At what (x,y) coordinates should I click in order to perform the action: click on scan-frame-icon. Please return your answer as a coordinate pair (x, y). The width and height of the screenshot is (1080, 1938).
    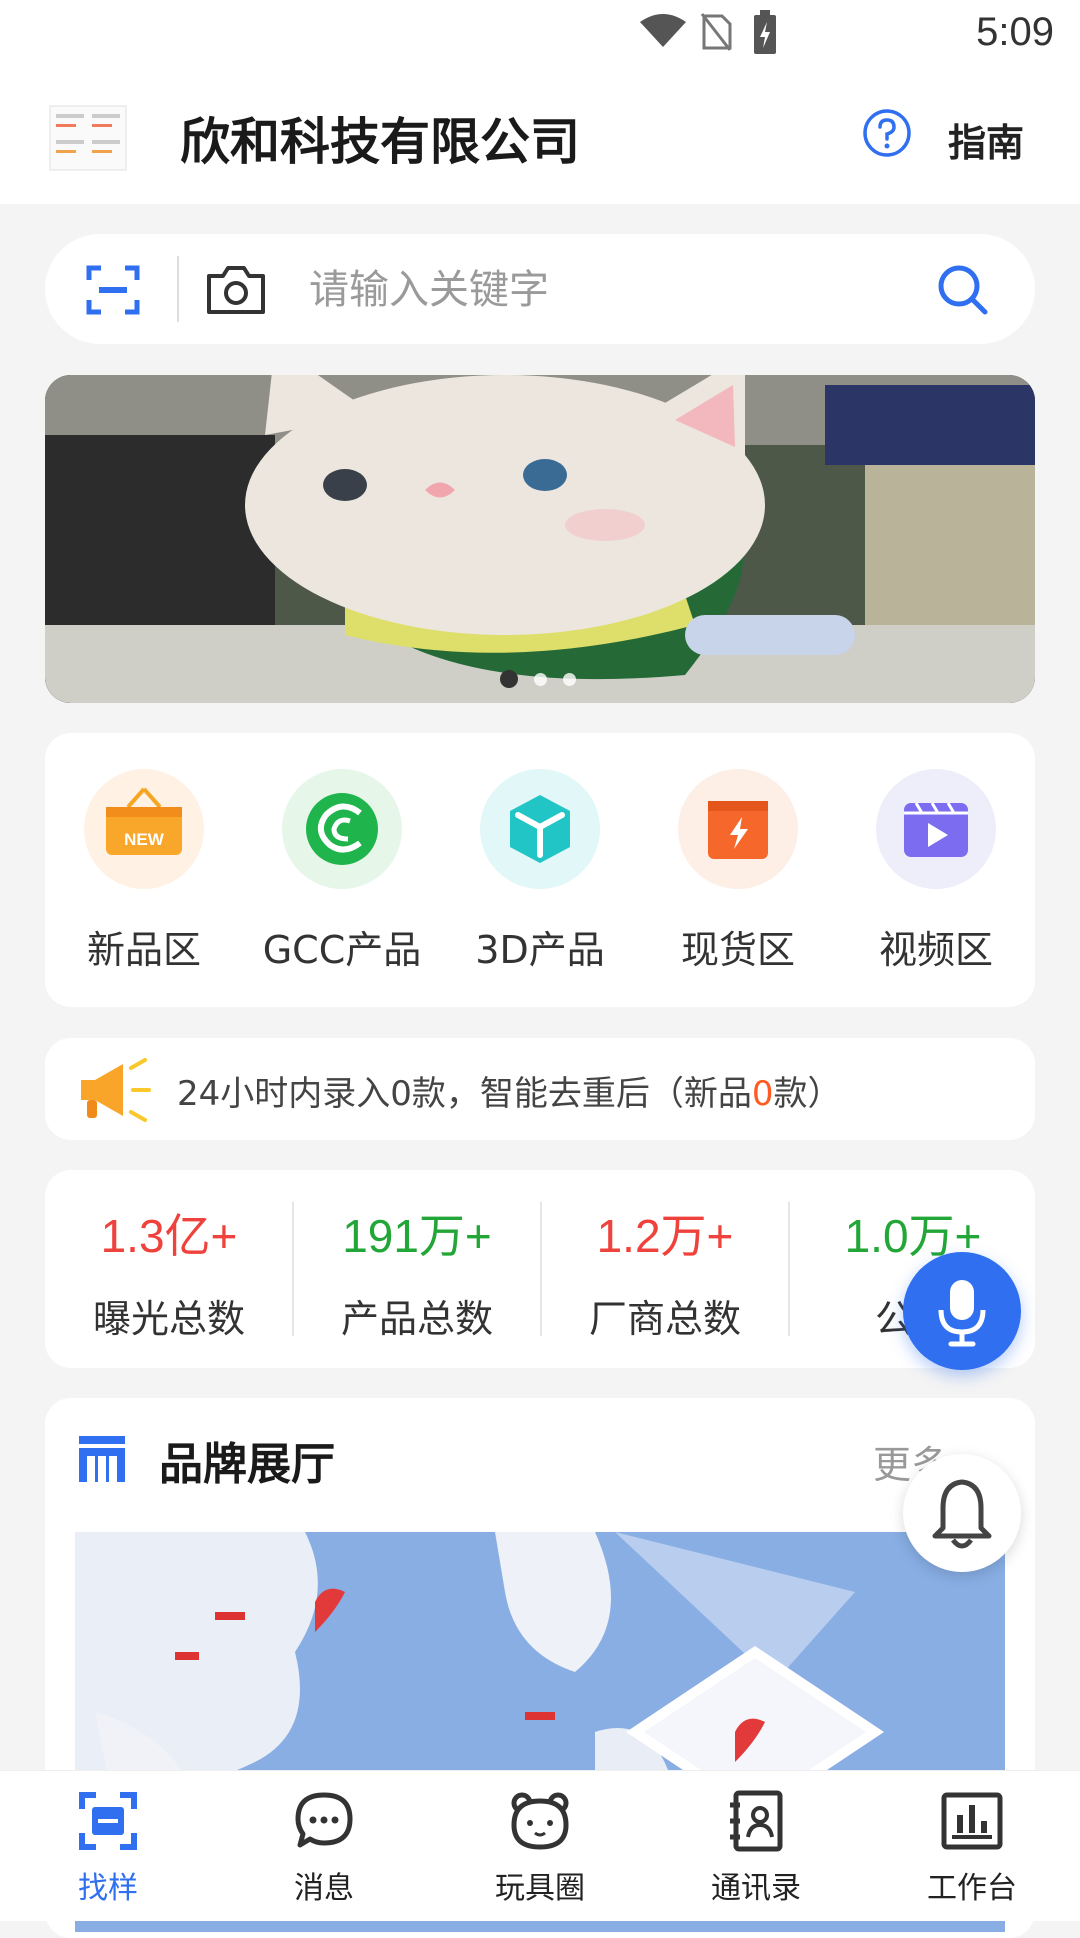
    Looking at the image, I should click on (108, 1821).